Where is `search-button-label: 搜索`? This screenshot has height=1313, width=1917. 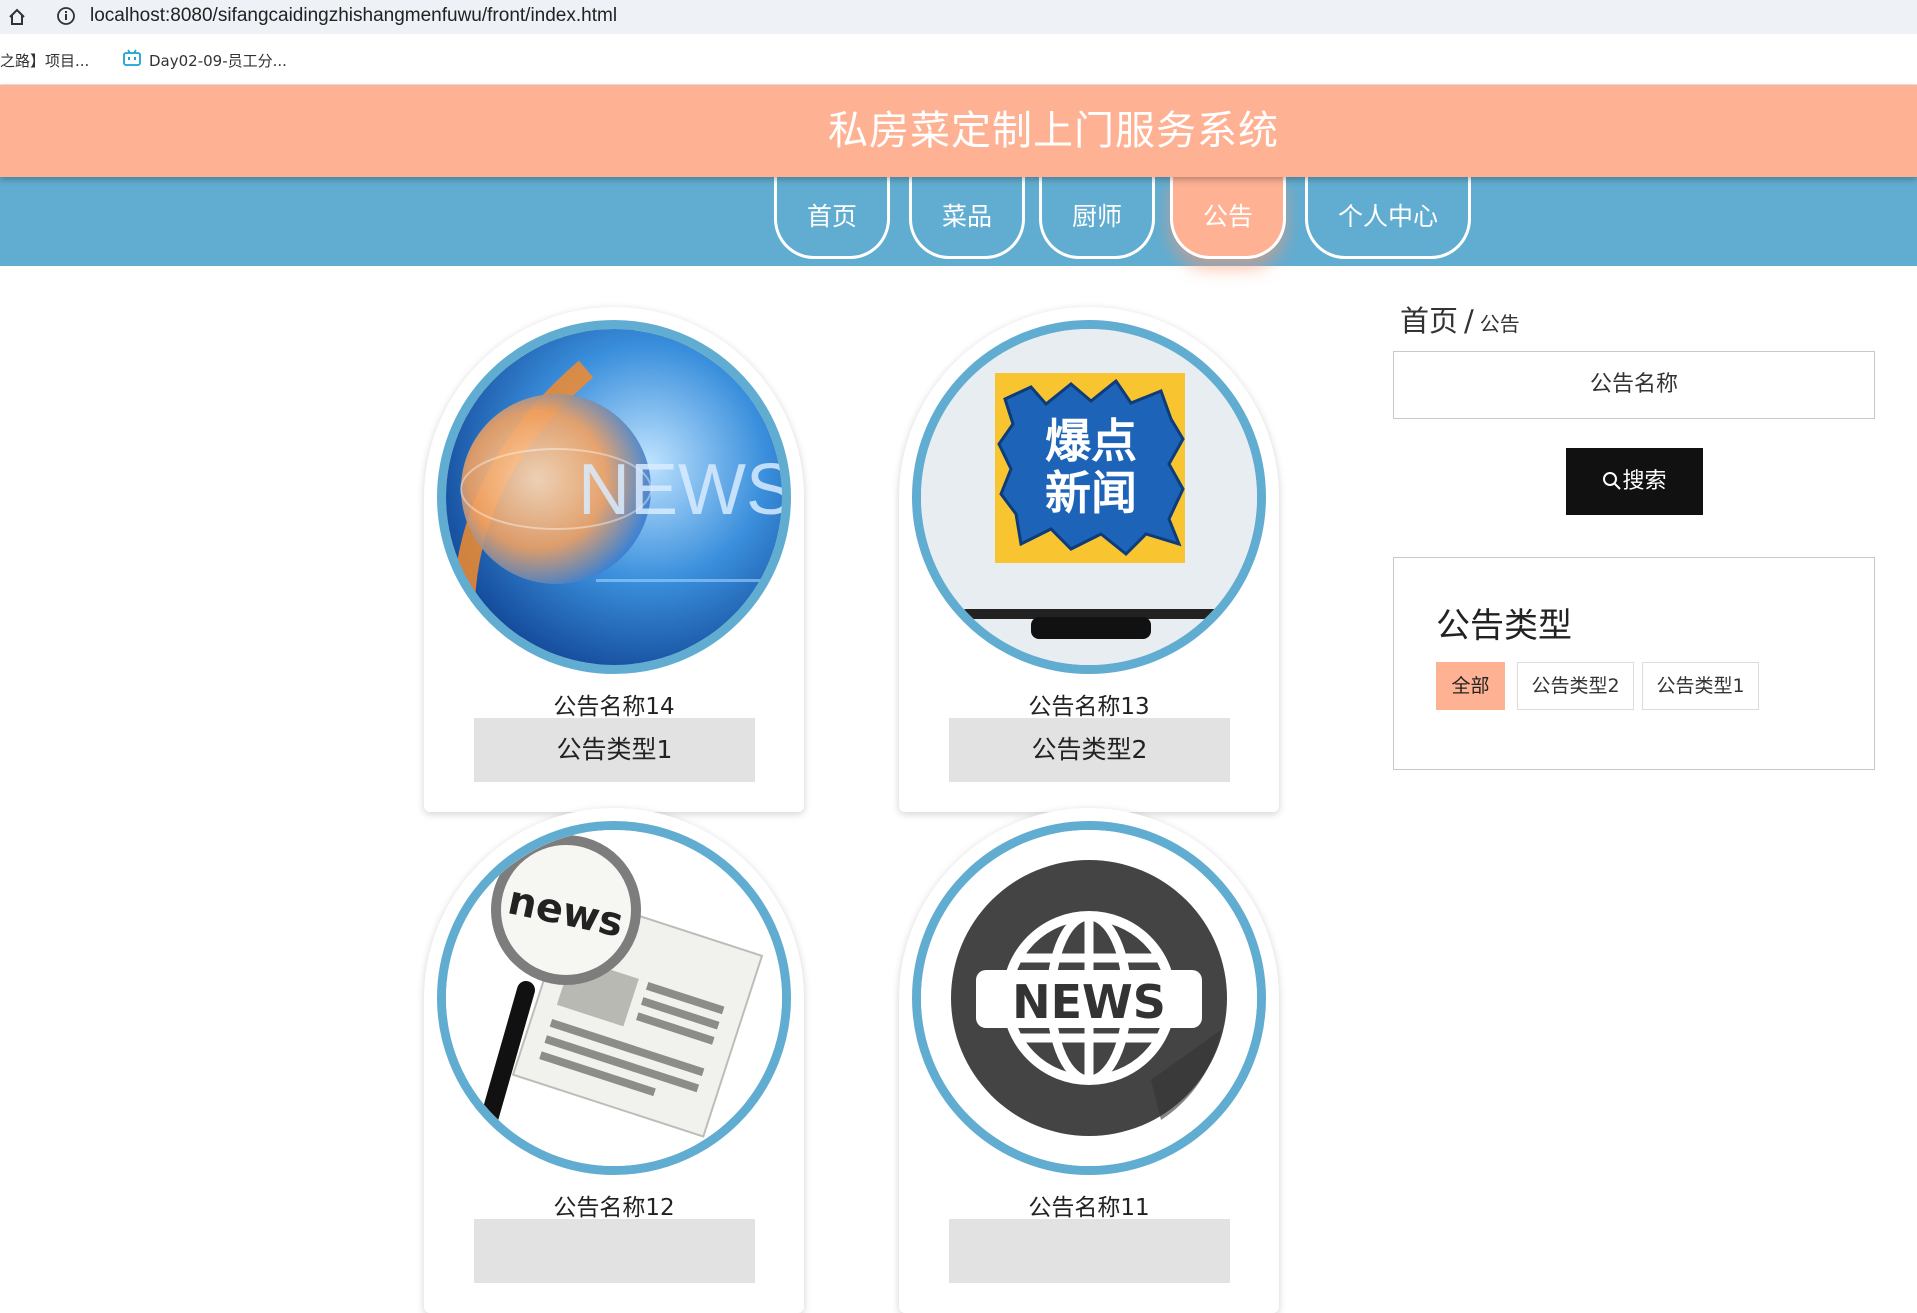
search-button-label: 搜索 is located at coordinates (1644, 481).